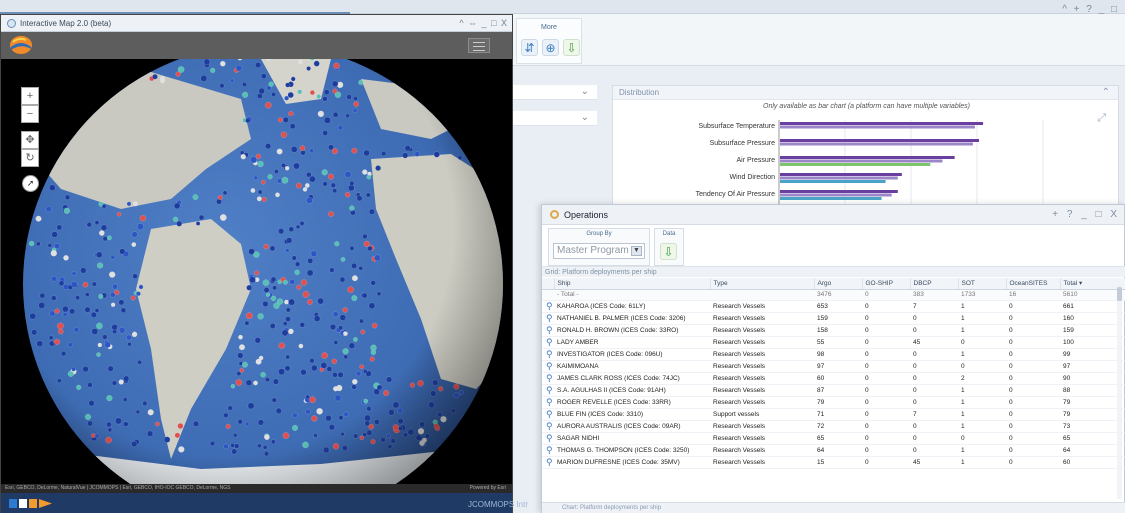  What do you see at coordinates (30, 140) in the screenshot?
I see `pan-icon: ✥` at bounding box center [30, 140].